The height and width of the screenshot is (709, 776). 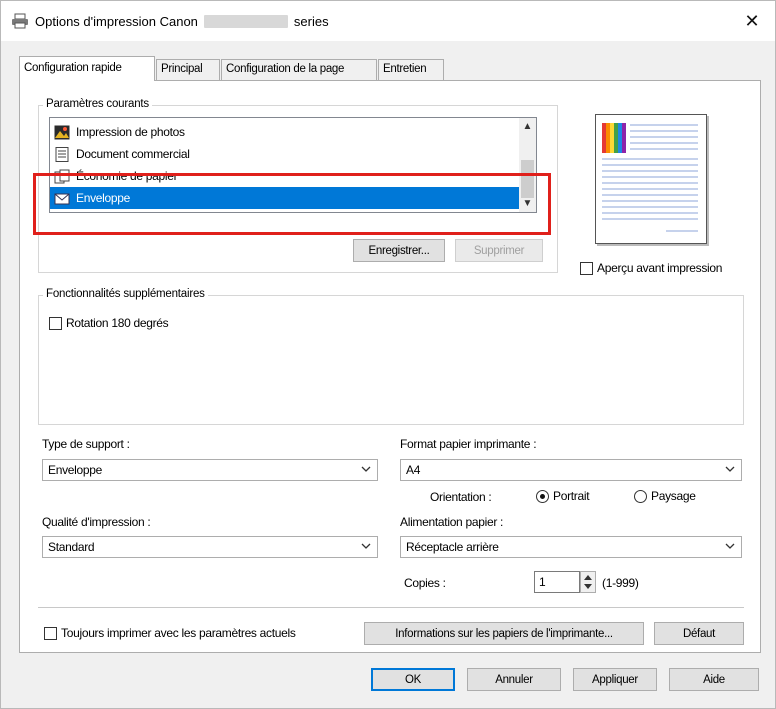 I want to click on help-button-label: Aide, so click(x=714, y=679).